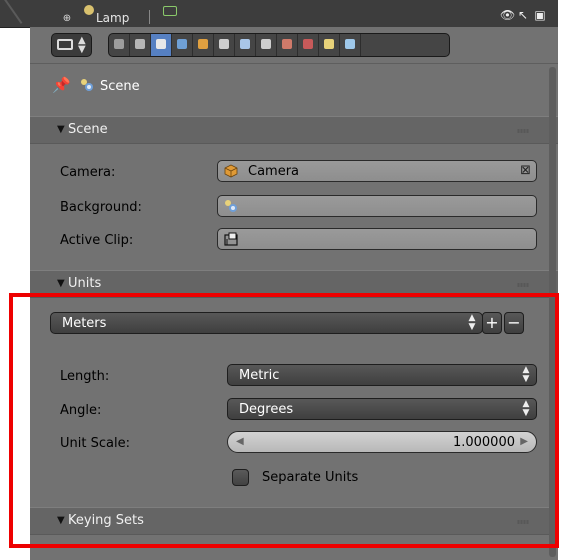  I want to click on unit-scale-label: Unit Scale:, so click(95, 443).